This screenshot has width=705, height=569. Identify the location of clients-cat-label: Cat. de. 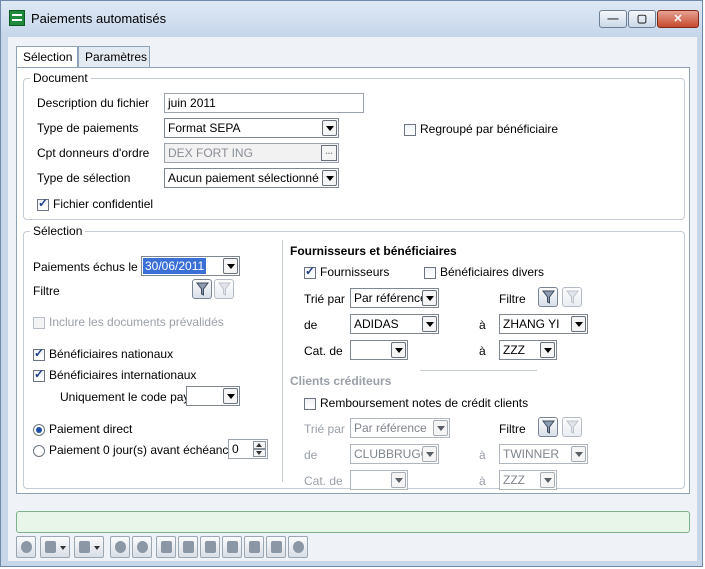
(323, 481).